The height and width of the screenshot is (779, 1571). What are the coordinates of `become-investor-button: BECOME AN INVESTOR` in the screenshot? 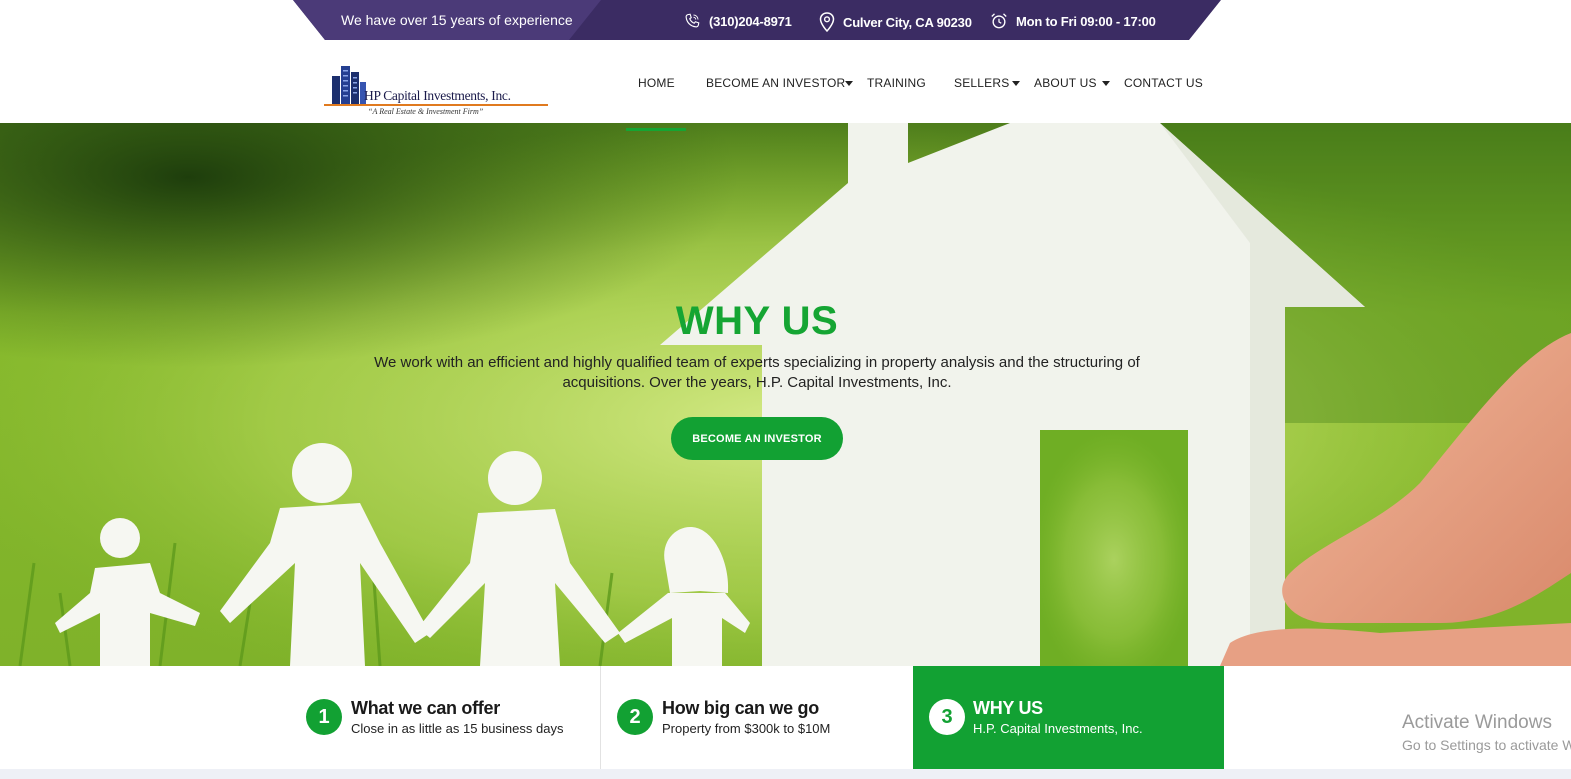 It's located at (757, 438).